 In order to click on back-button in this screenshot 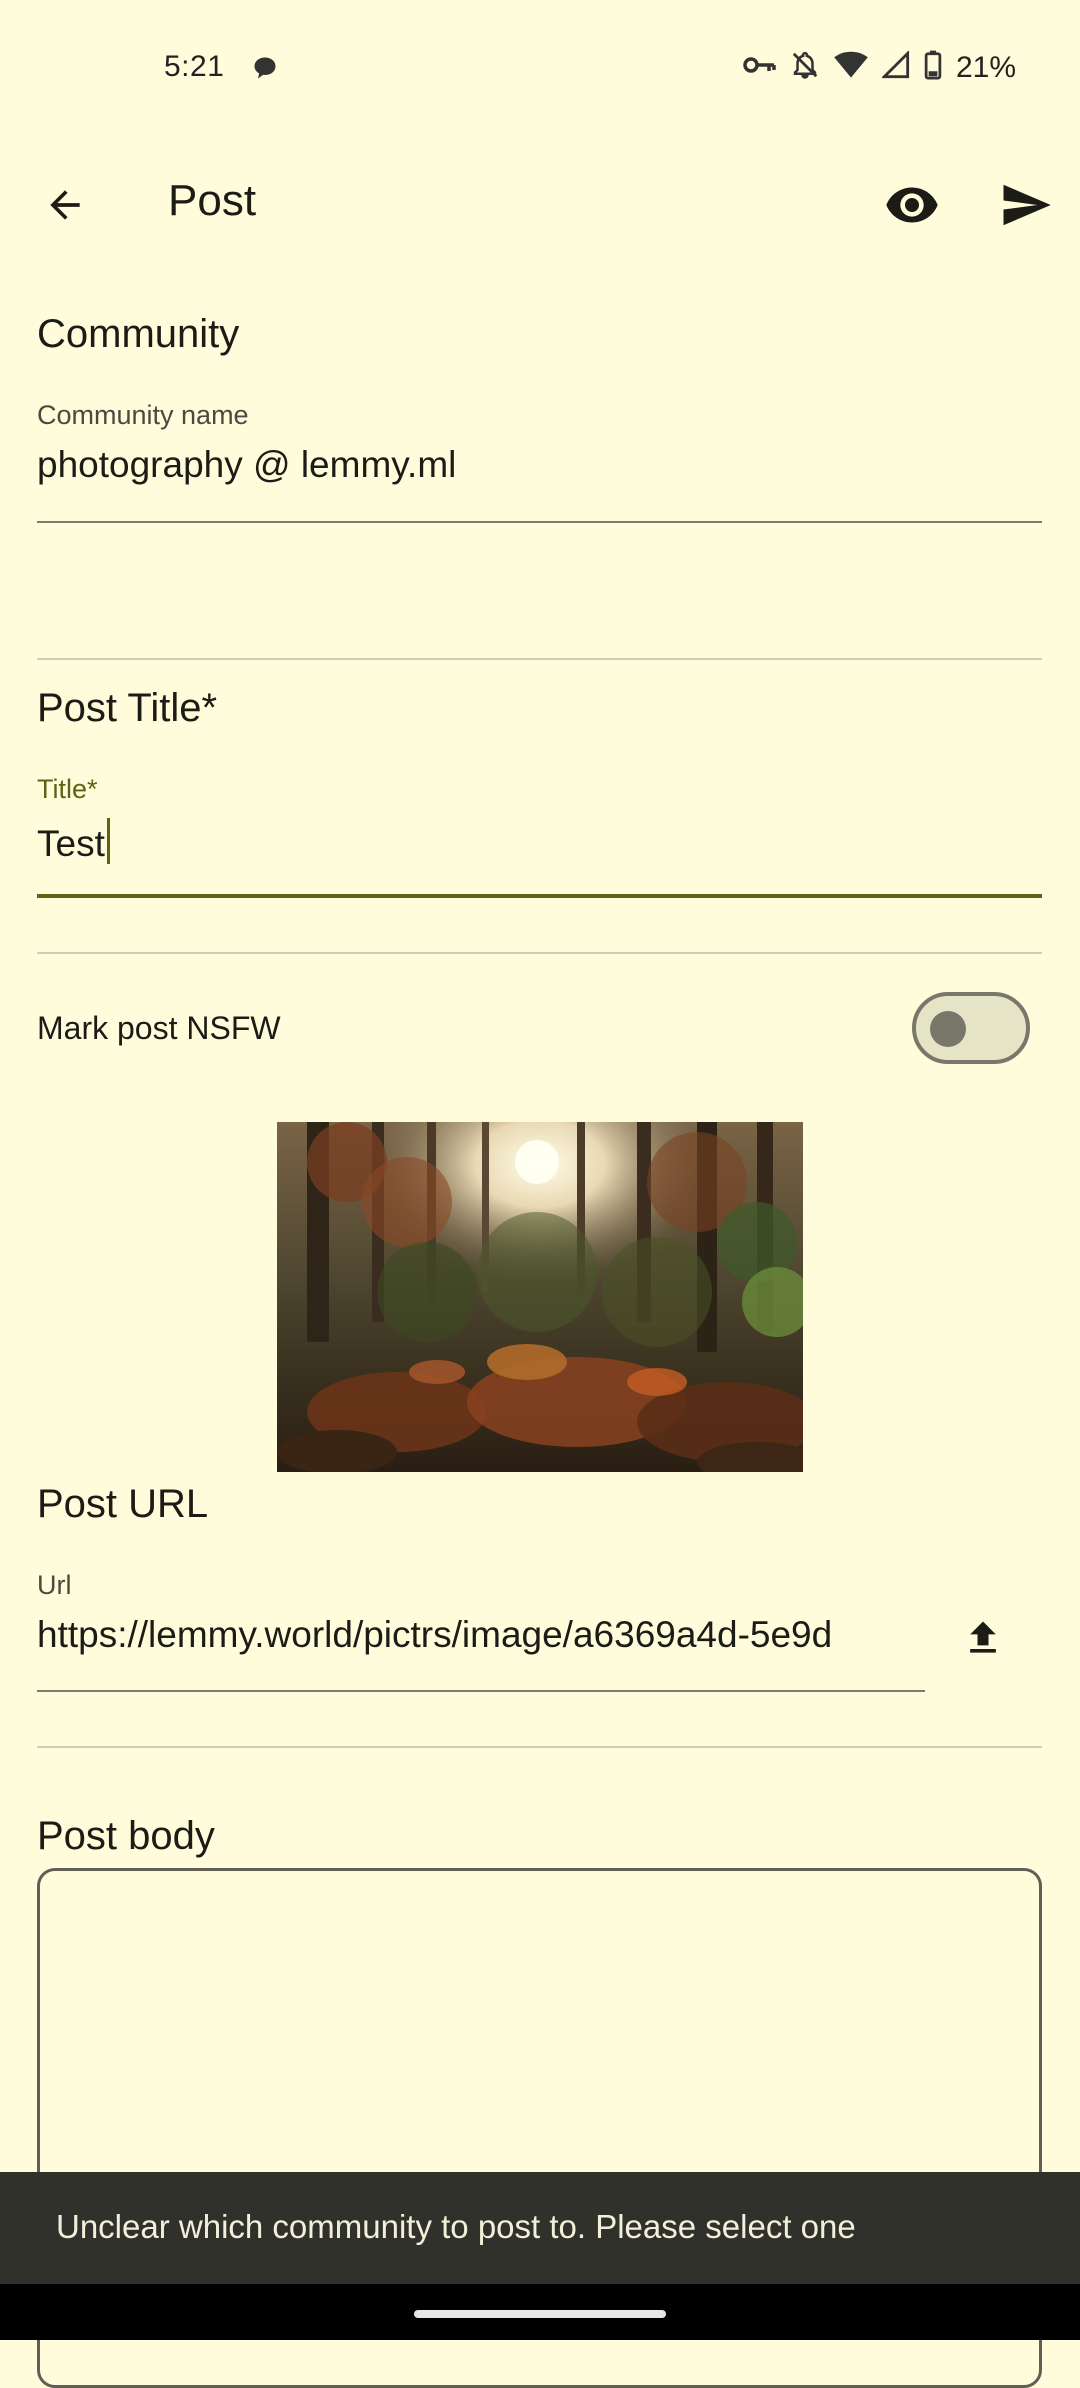, I will do `click(65, 205)`.